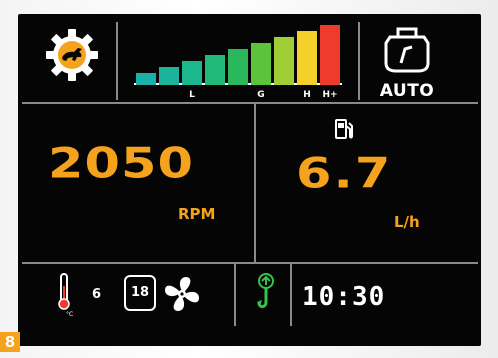 Image resolution: width=498 pixels, height=358 pixels. What do you see at coordinates (407, 50) in the screenshot?
I see `engine-auto-icon` at bounding box center [407, 50].